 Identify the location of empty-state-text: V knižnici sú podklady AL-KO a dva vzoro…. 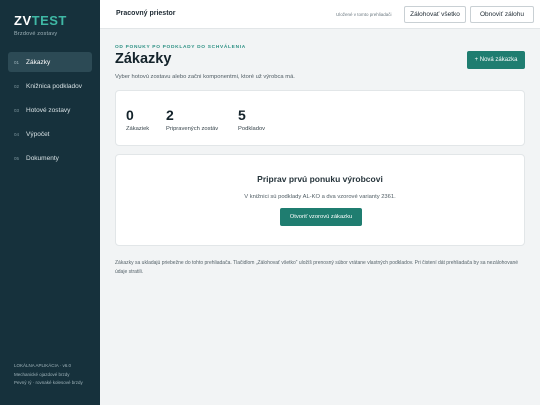
(320, 197).